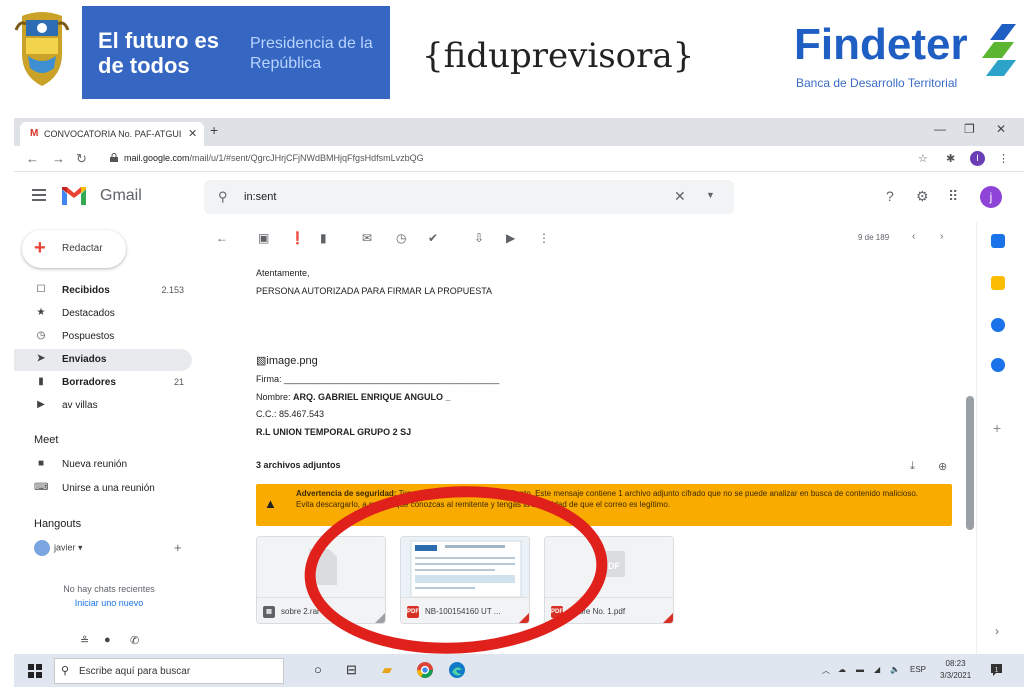 This screenshot has width=1024, height=687. Describe the element at coordinates (922, 196) in the screenshot. I see `settings-gear-icon: ⚙` at that location.